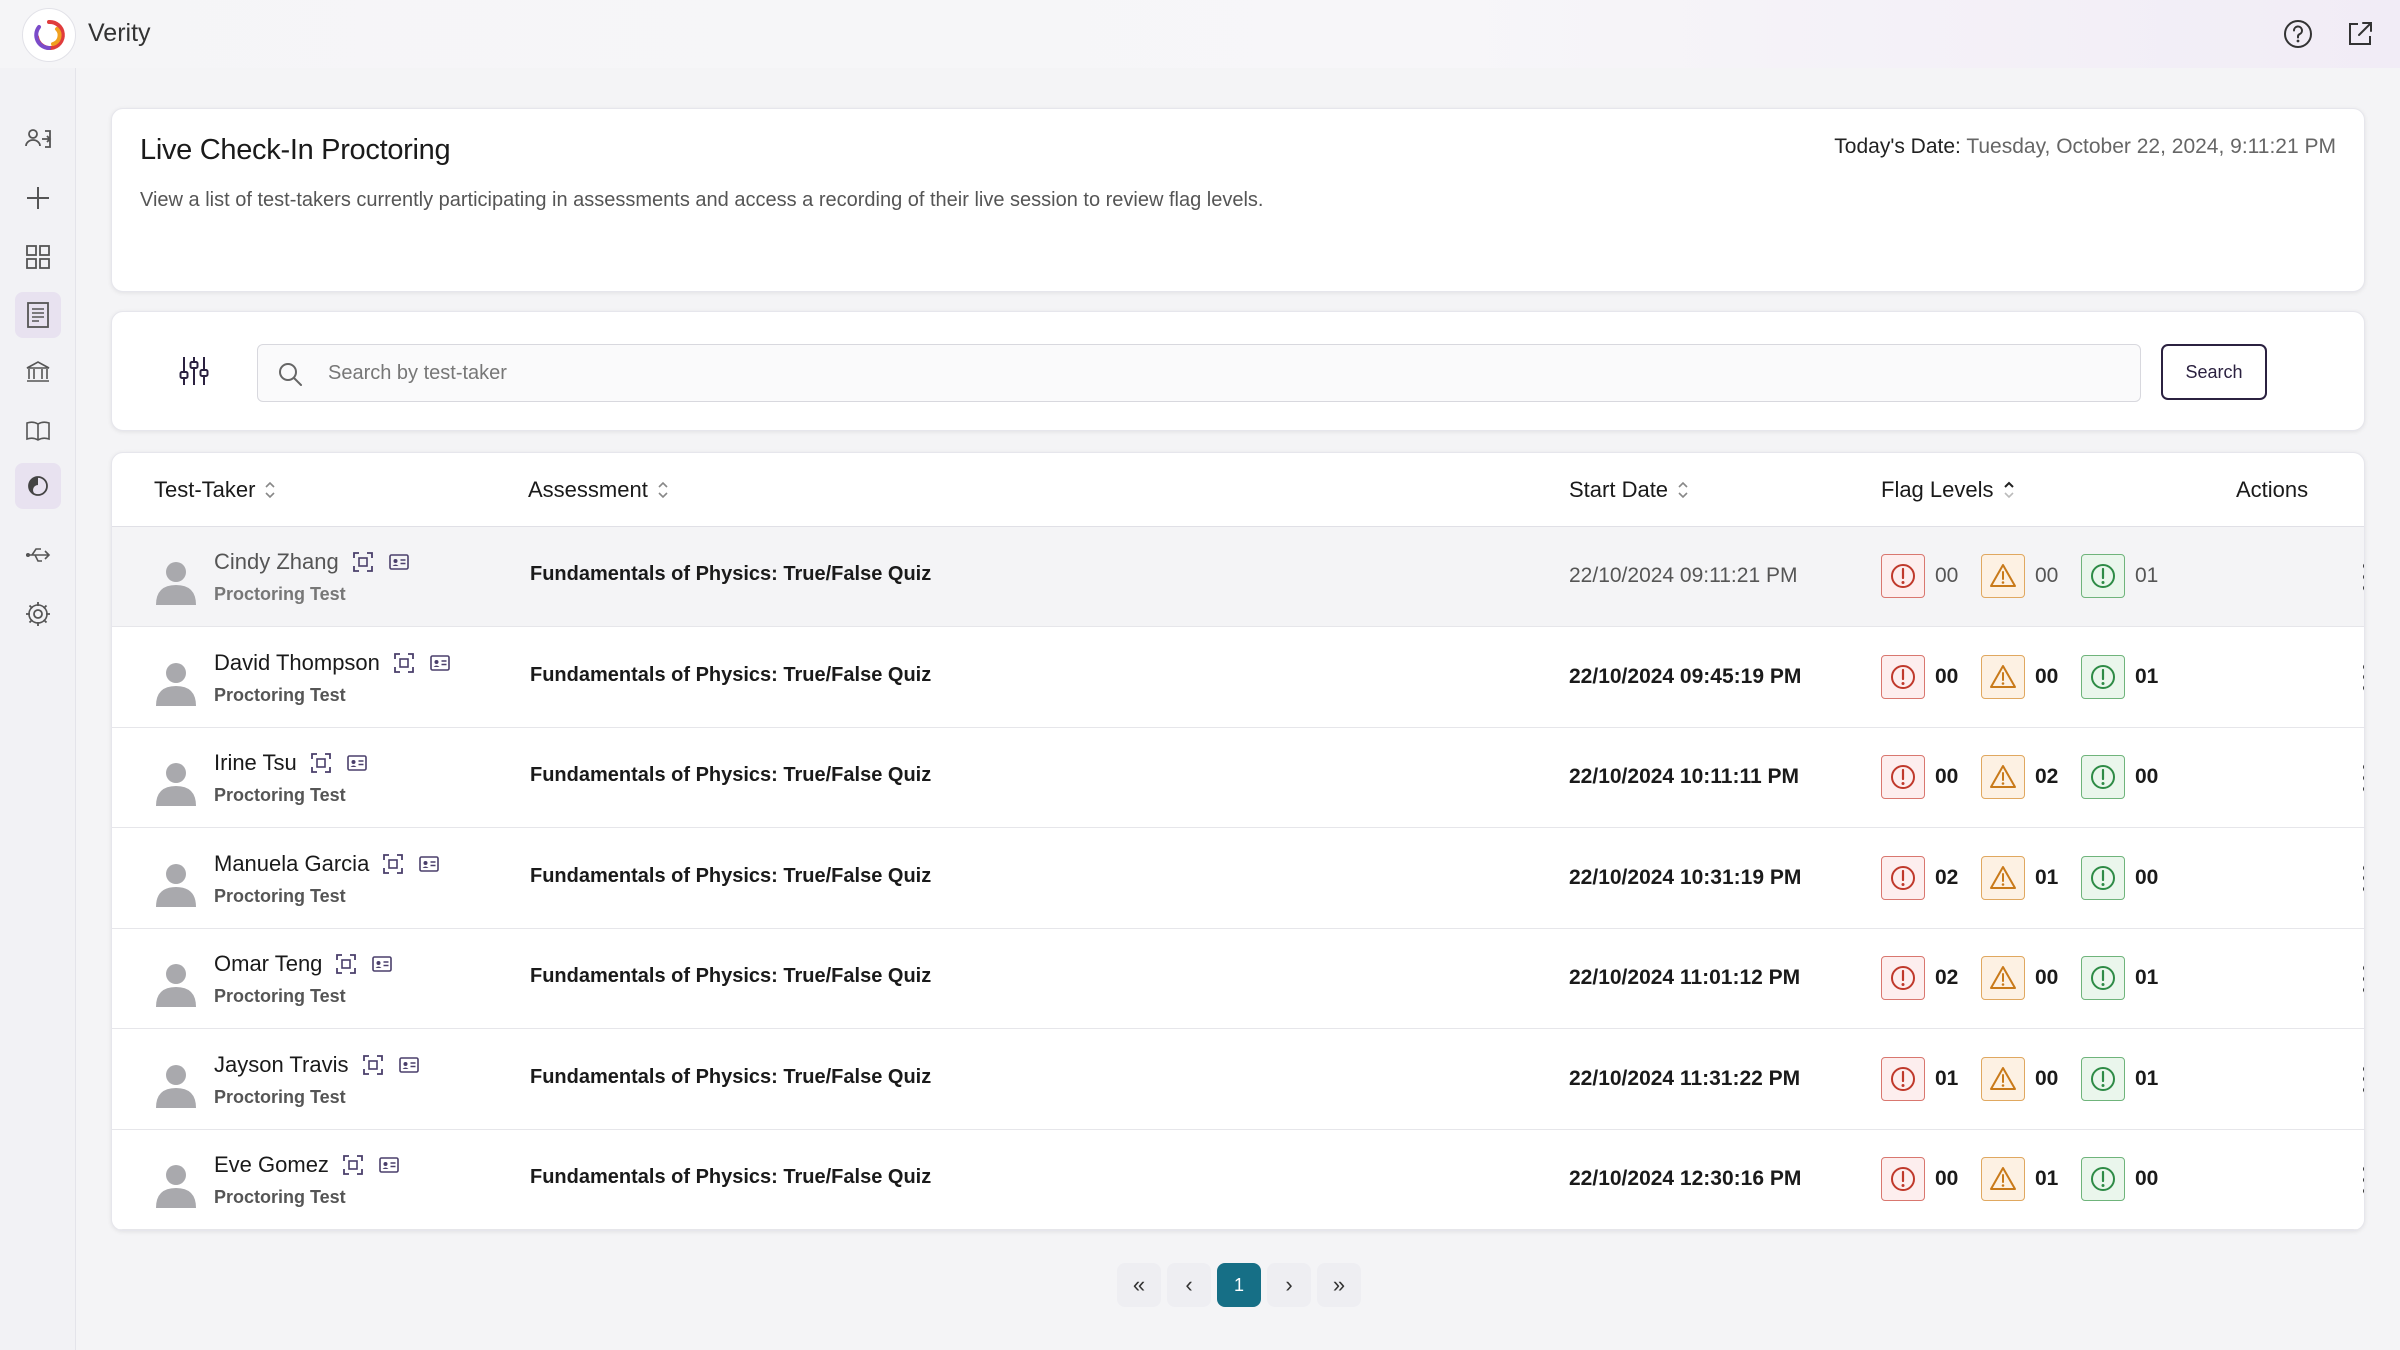 The image size is (2400, 1350). Describe the element at coordinates (1948, 490) in the screenshot. I see `column-header-flag-levels: Flag Levels` at that location.